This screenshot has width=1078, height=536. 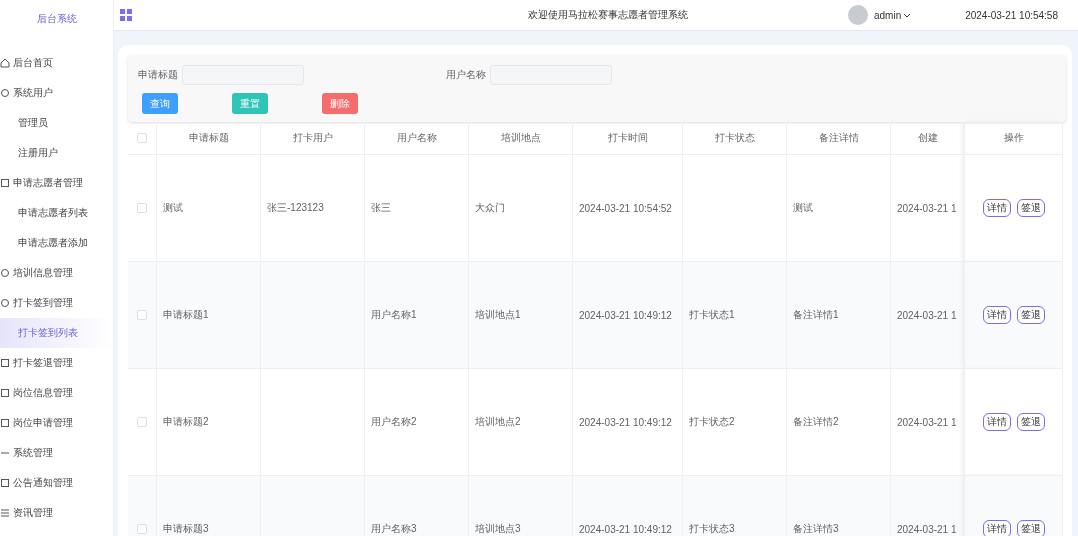 What do you see at coordinates (816, 529) in the screenshot?
I see `table-cell: 备注详情3` at bounding box center [816, 529].